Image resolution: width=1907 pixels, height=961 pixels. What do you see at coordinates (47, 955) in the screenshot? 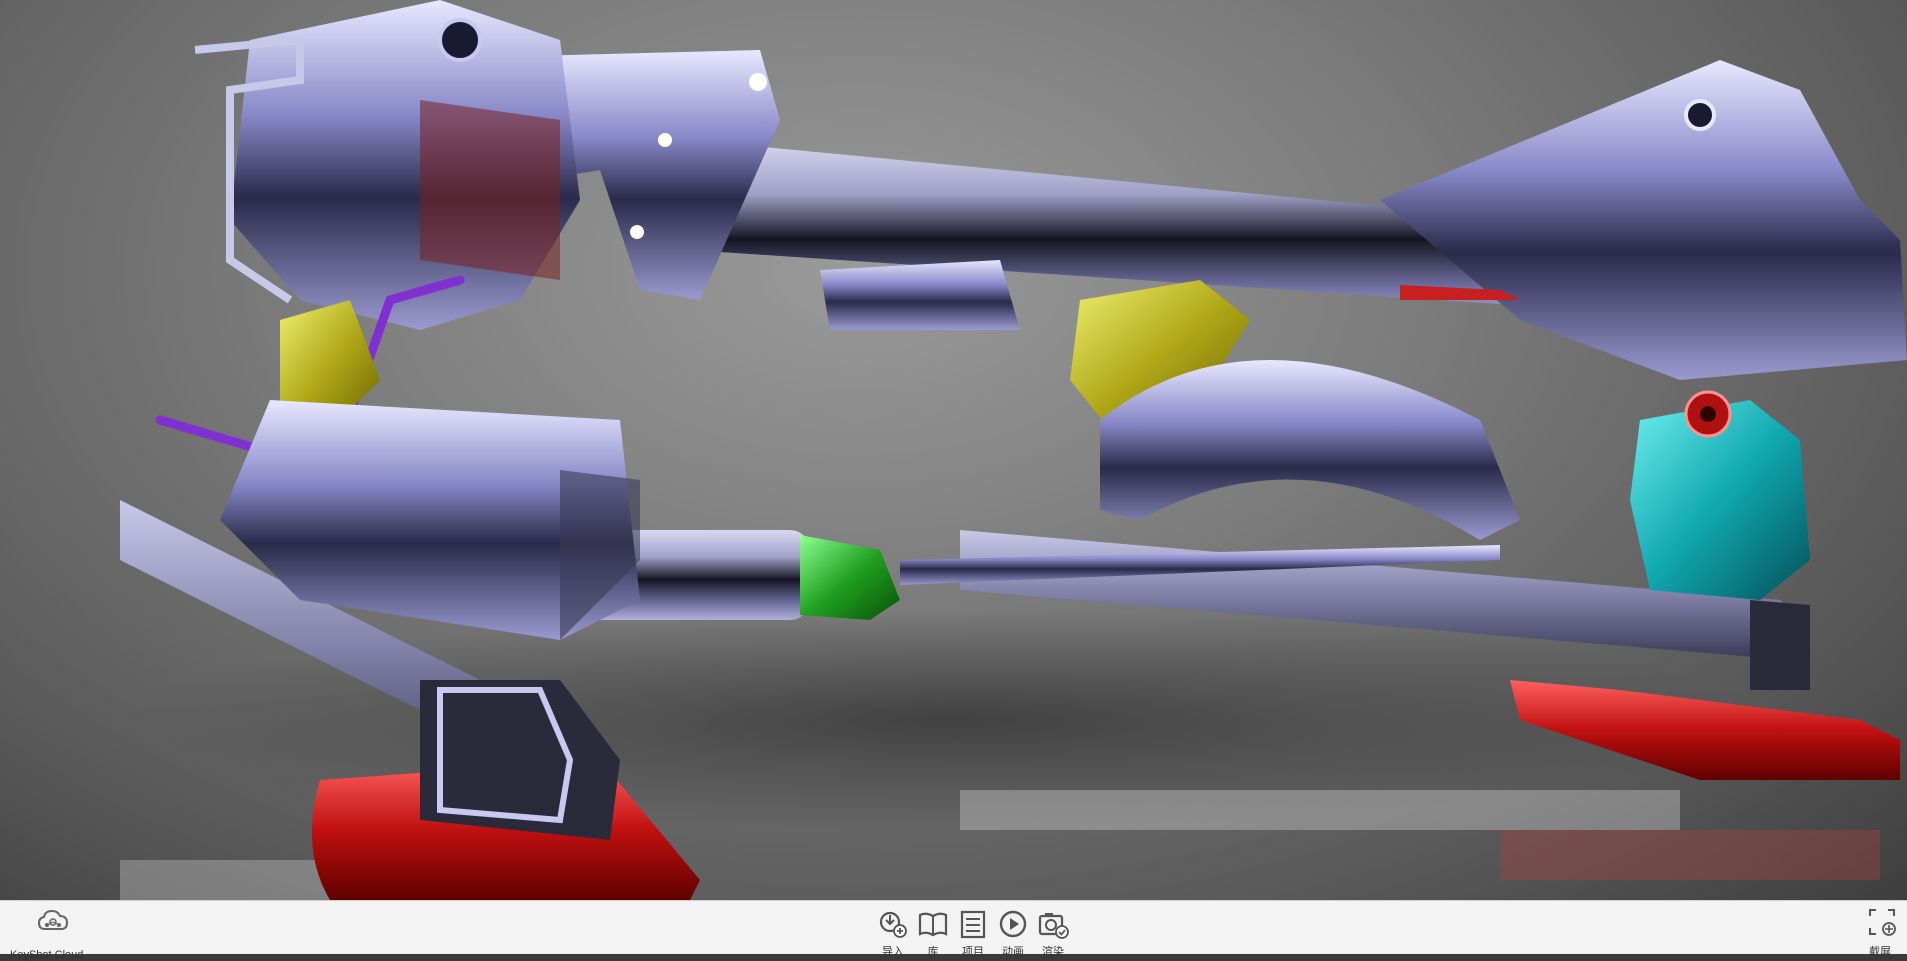
I see `cloud-label: KeyShot Cloud` at bounding box center [47, 955].